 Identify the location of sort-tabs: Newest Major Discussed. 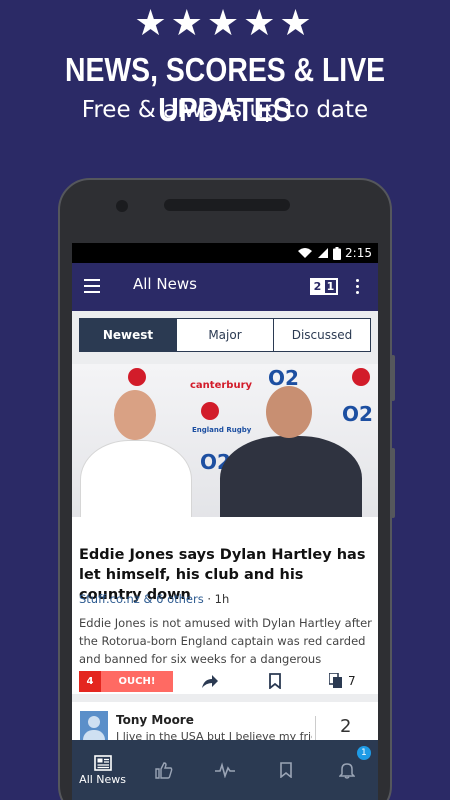
(225, 335).